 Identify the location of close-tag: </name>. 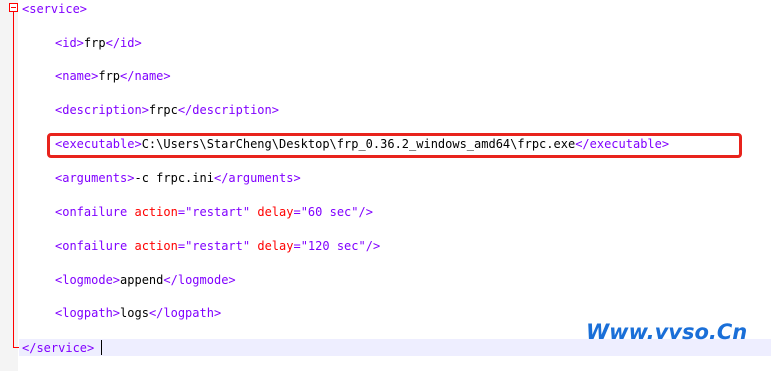
(145, 76).